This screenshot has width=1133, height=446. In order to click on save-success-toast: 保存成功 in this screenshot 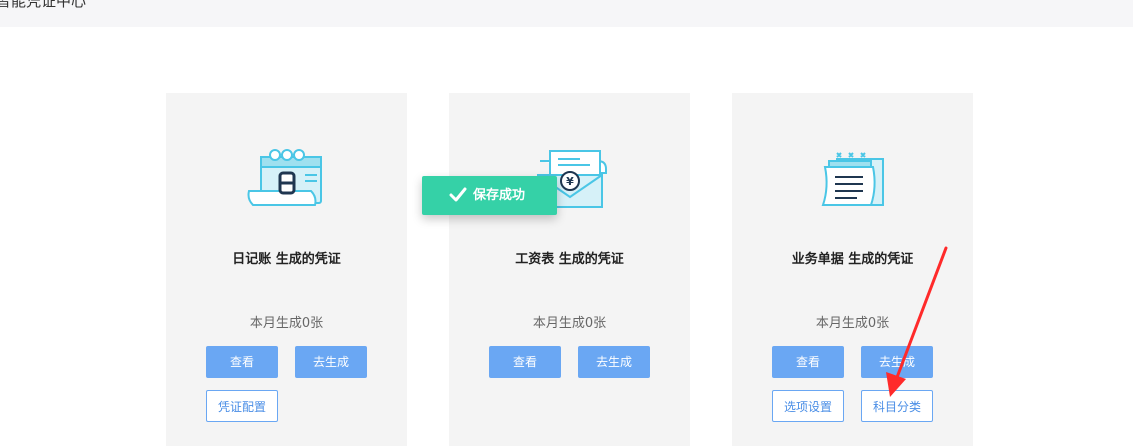, I will do `click(489, 195)`.